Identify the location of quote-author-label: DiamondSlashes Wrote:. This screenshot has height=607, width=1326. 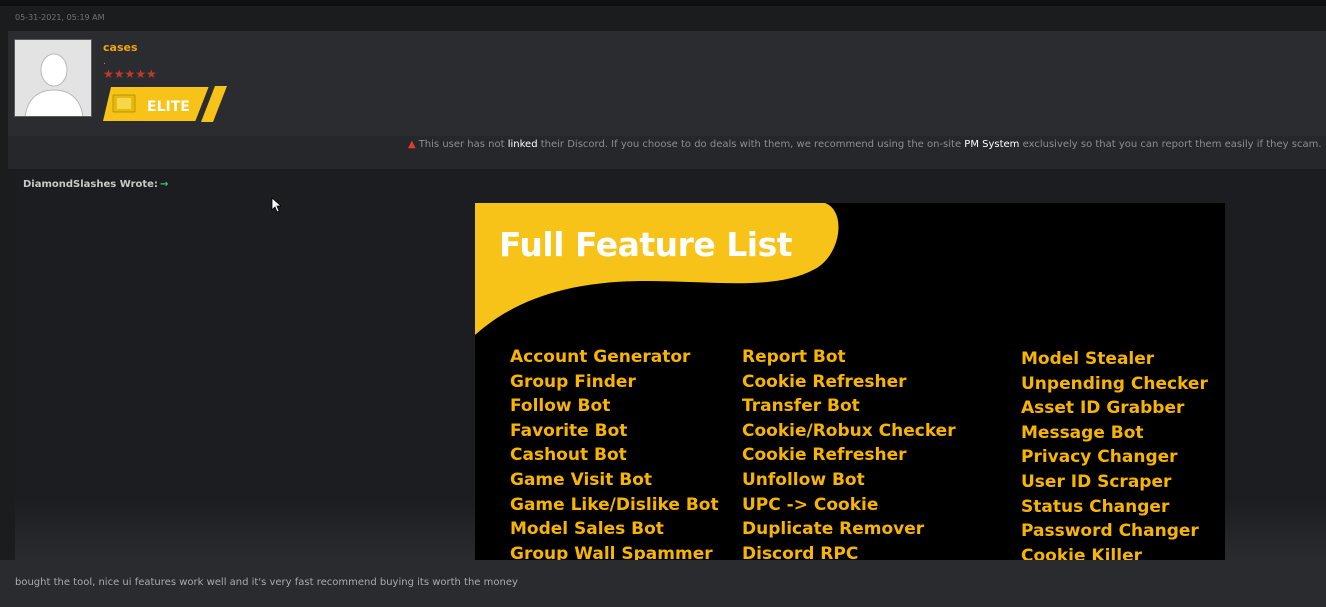
(90, 184).